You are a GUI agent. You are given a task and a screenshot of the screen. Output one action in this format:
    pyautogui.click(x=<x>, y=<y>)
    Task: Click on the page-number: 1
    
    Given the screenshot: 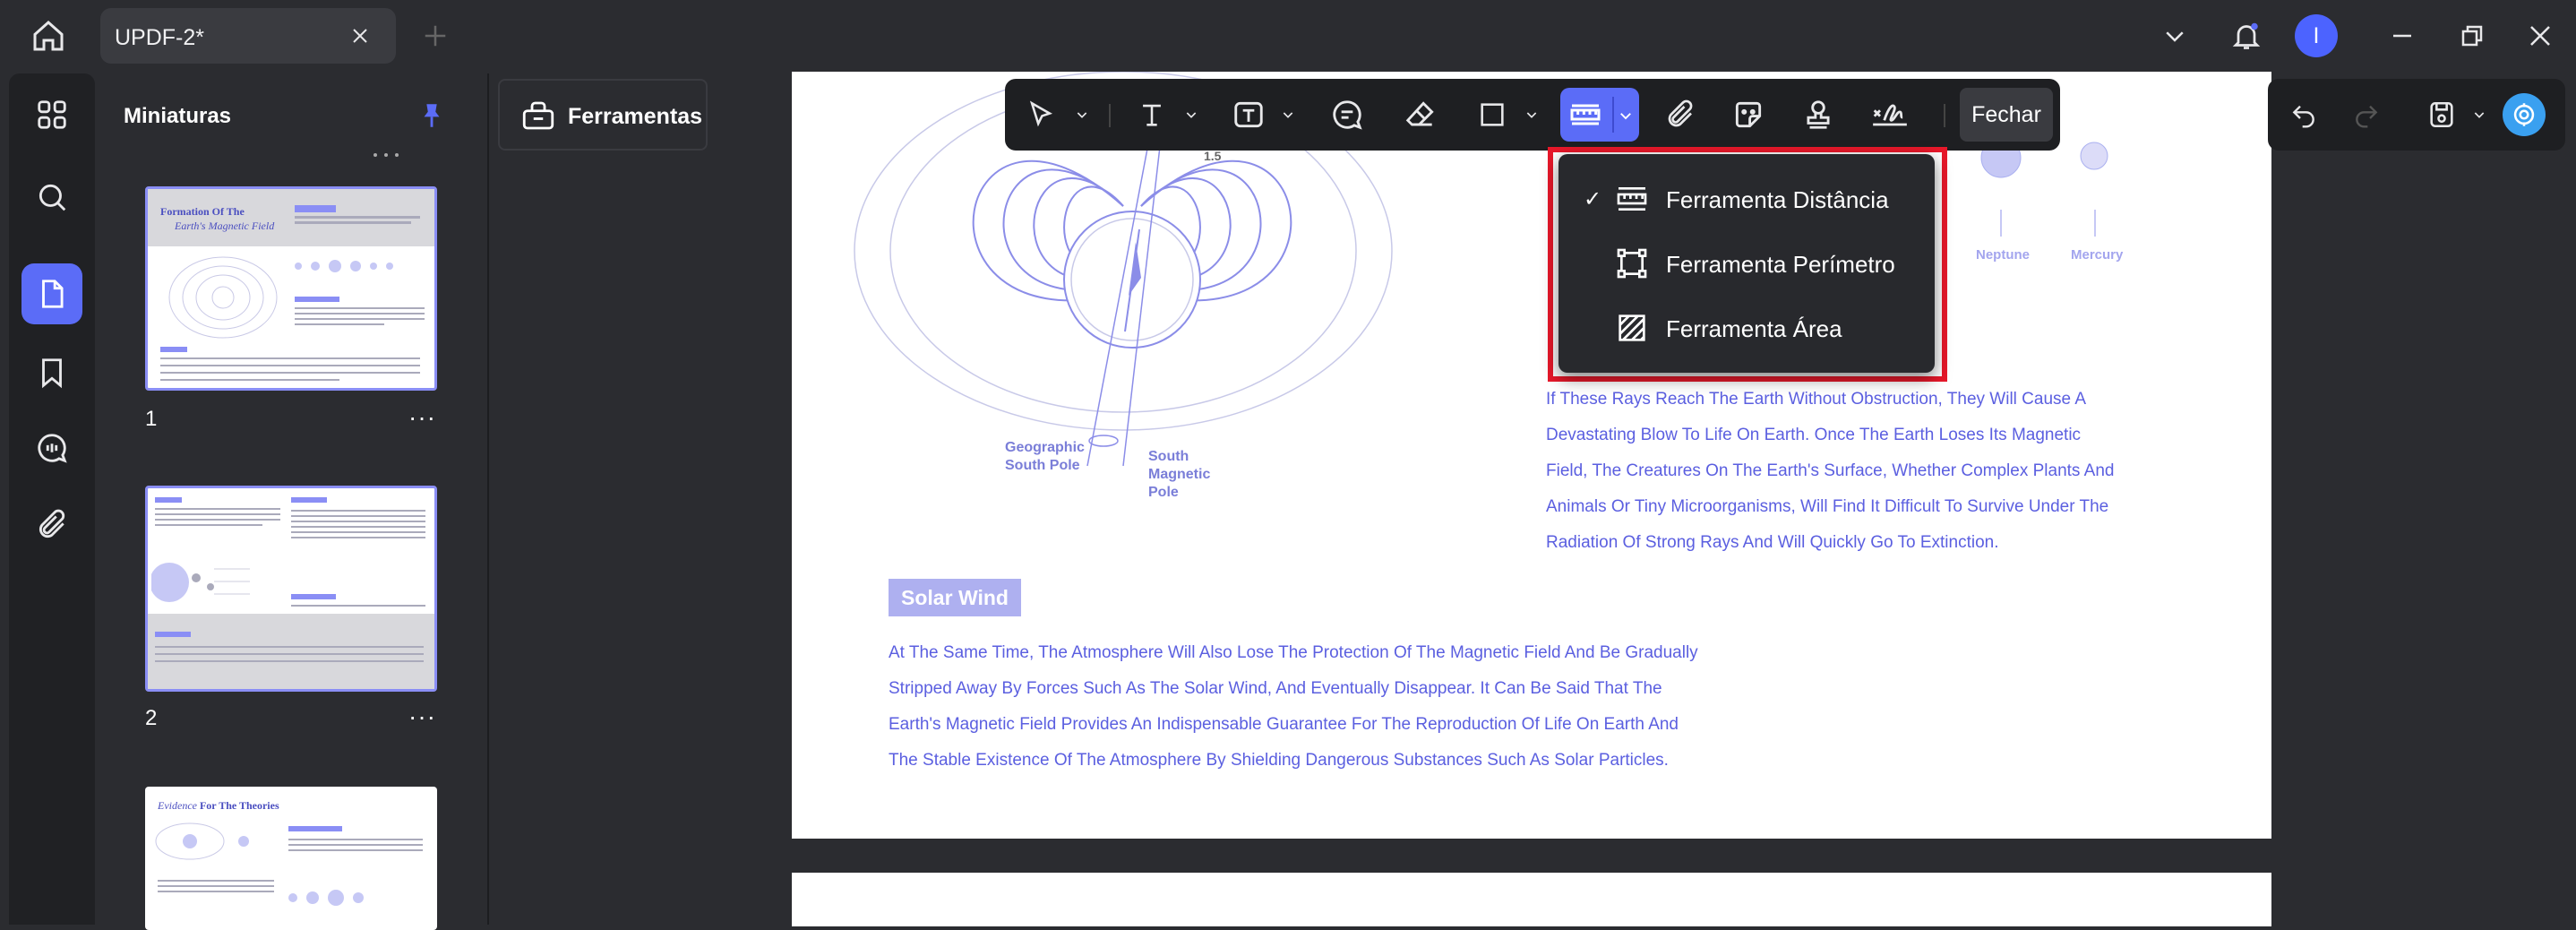 What is the action you would take?
    pyautogui.click(x=151, y=419)
    